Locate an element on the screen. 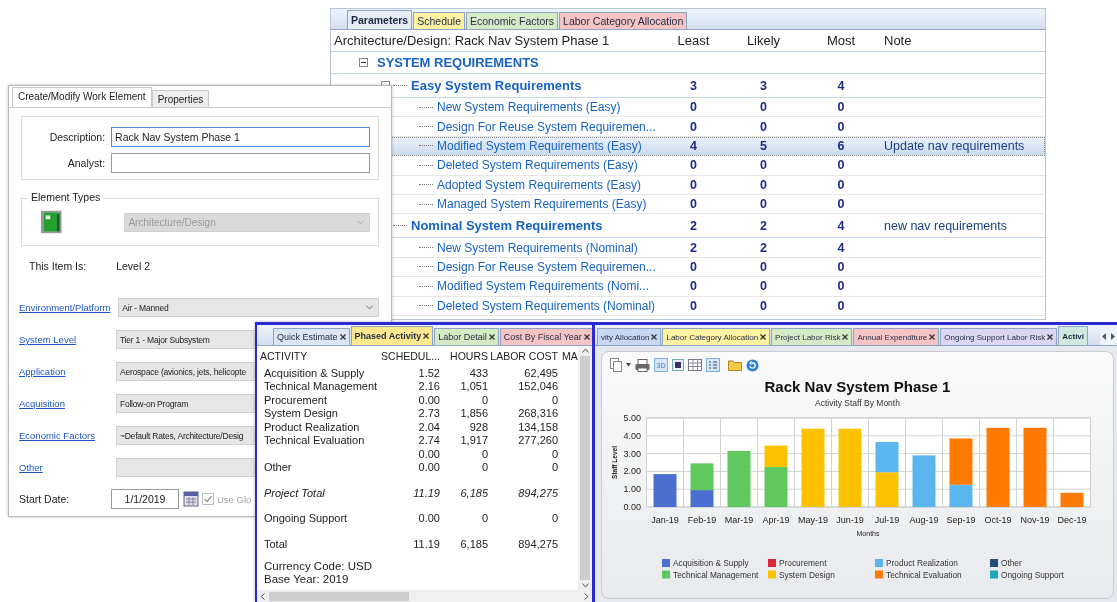 The image size is (1117, 602). labor-cost-cell-text: 277,260 is located at coordinates (537, 441).